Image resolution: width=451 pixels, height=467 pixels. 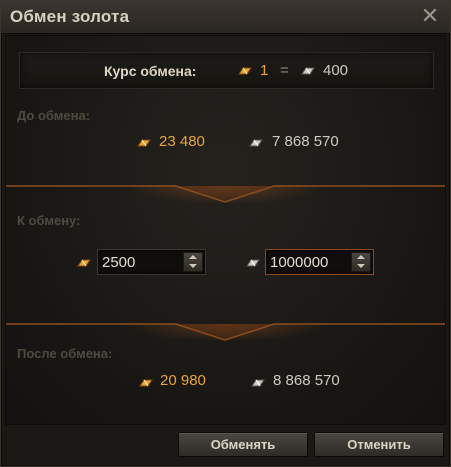 What do you see at coordinates (193, 257) in the screenshot?
I see `increment-gold-button` at bounding box center [193, 257].